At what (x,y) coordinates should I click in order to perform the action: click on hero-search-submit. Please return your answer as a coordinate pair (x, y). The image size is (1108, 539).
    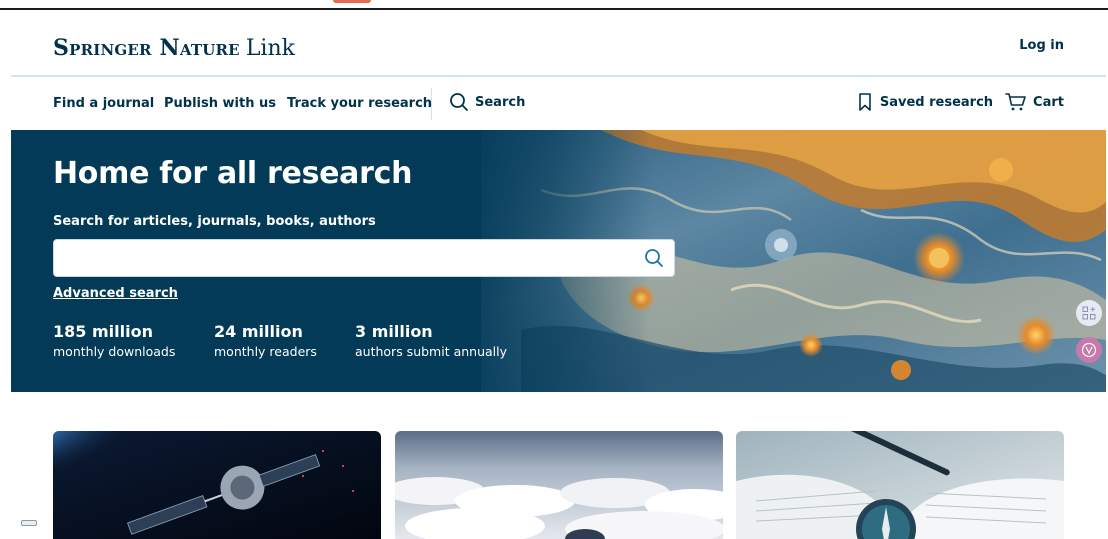
    Looking at the image, I should click on (654, 260).